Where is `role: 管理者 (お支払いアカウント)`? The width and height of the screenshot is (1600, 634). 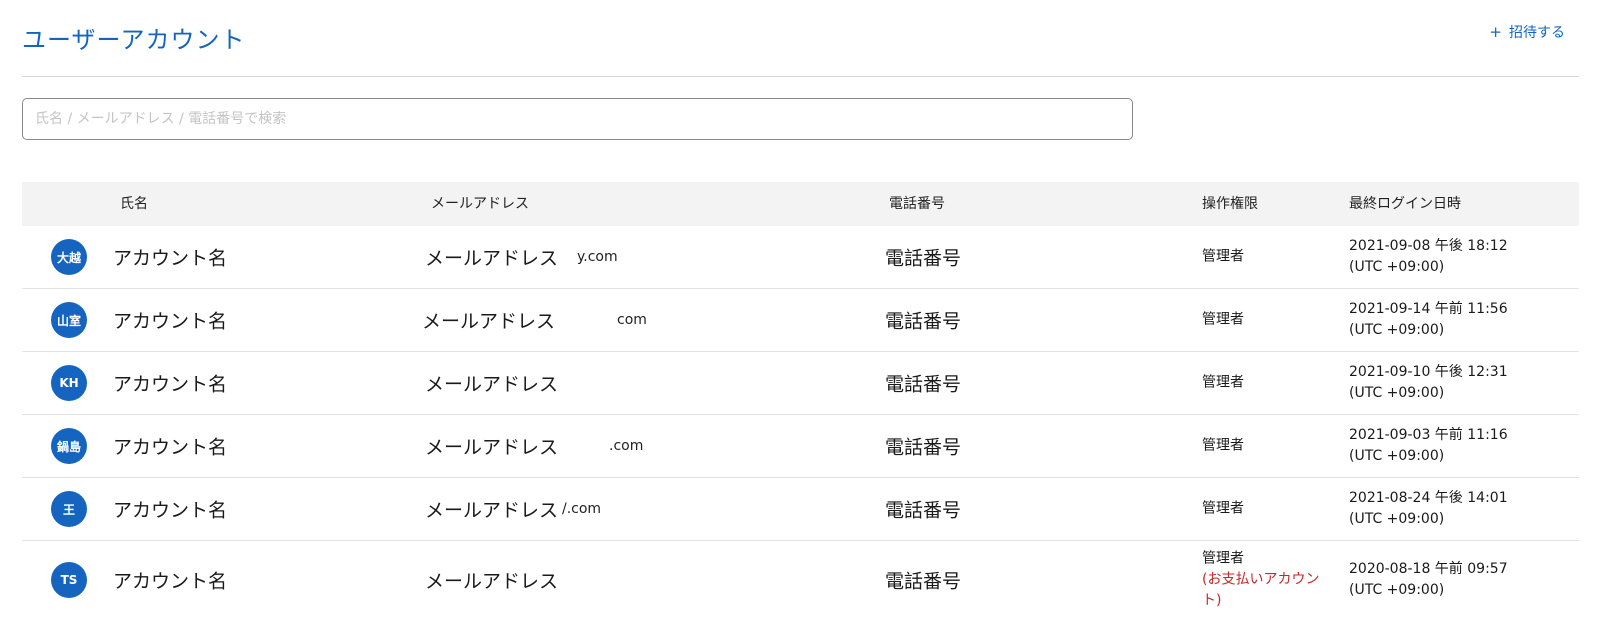 role: 管理者 (お支払いアカウント) is located at coordinates (1270, 580).